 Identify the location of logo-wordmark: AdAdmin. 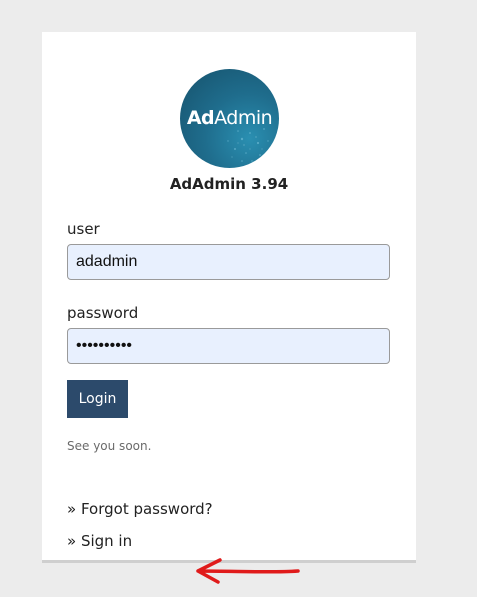
(229, 118).